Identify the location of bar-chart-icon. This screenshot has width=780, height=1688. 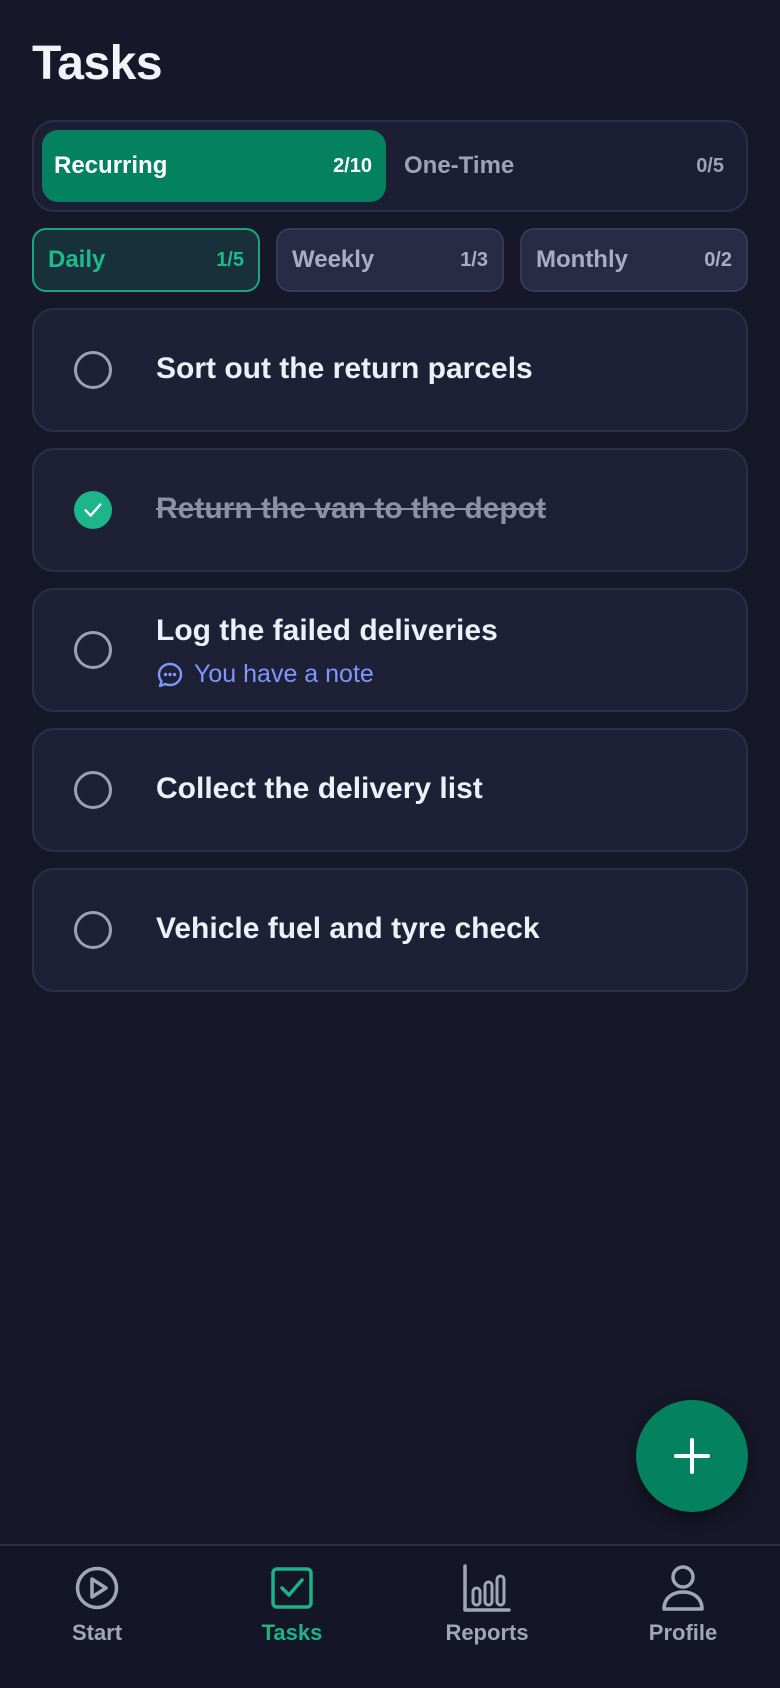
(487, 1588).